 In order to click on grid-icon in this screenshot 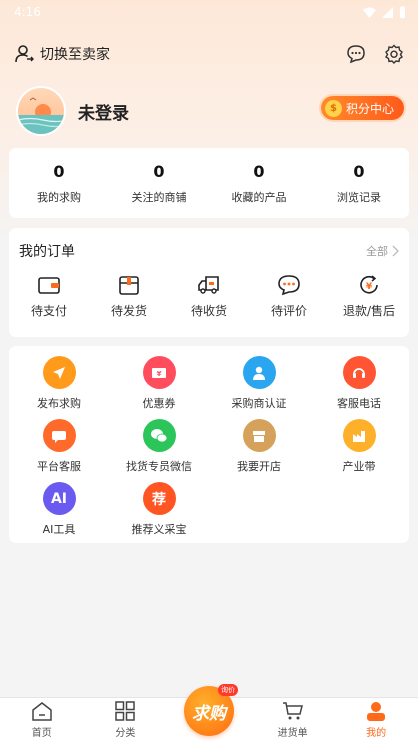, I will do `click(125, 711)`.